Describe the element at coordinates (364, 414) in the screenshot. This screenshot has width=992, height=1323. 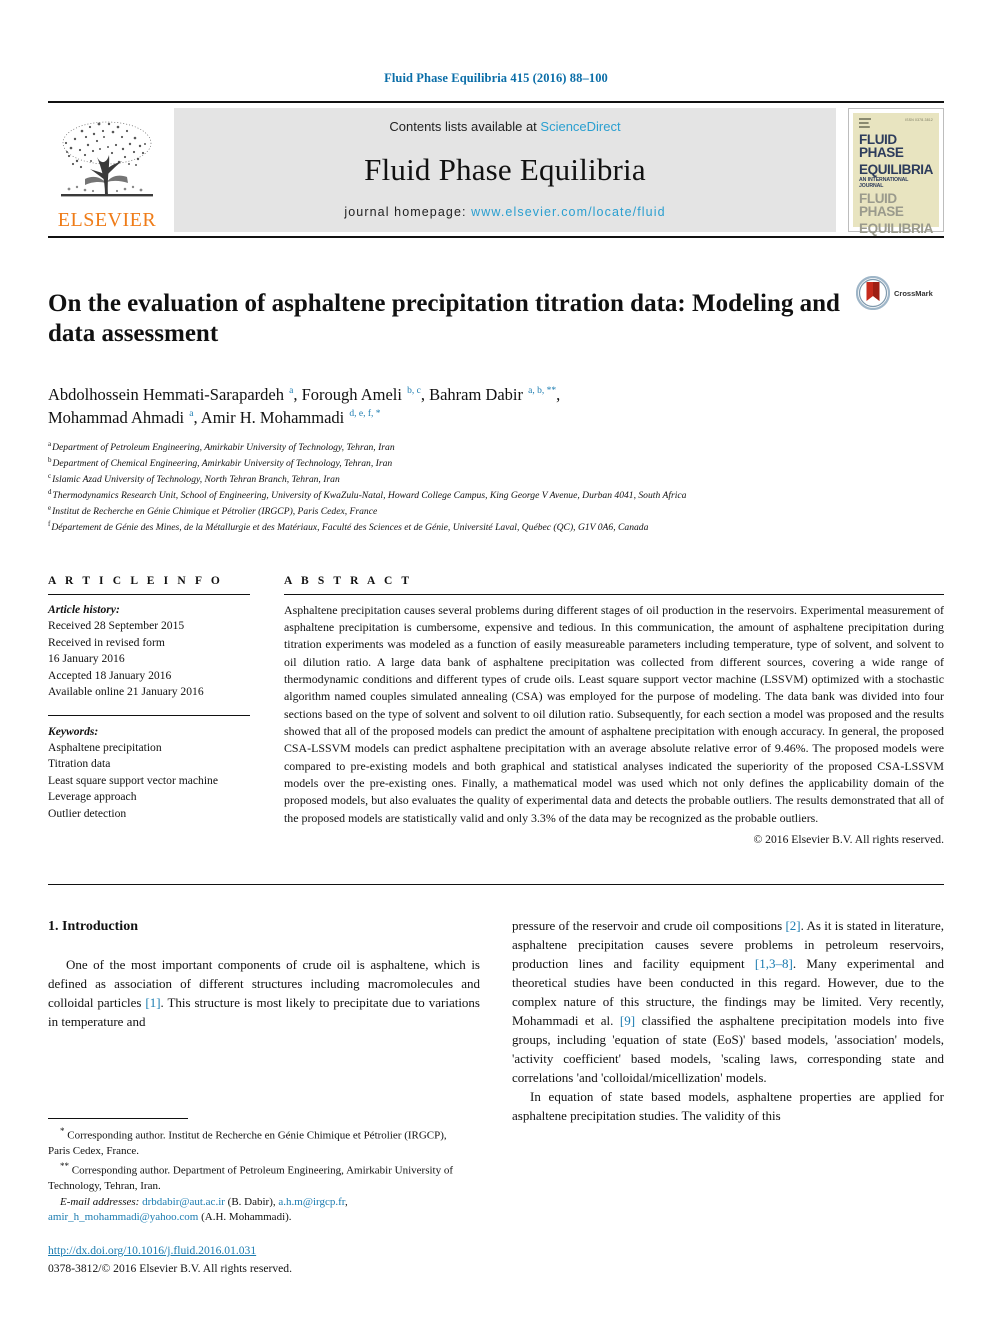
I see `author-5-affil-mark: d, e, f, *` at that location.